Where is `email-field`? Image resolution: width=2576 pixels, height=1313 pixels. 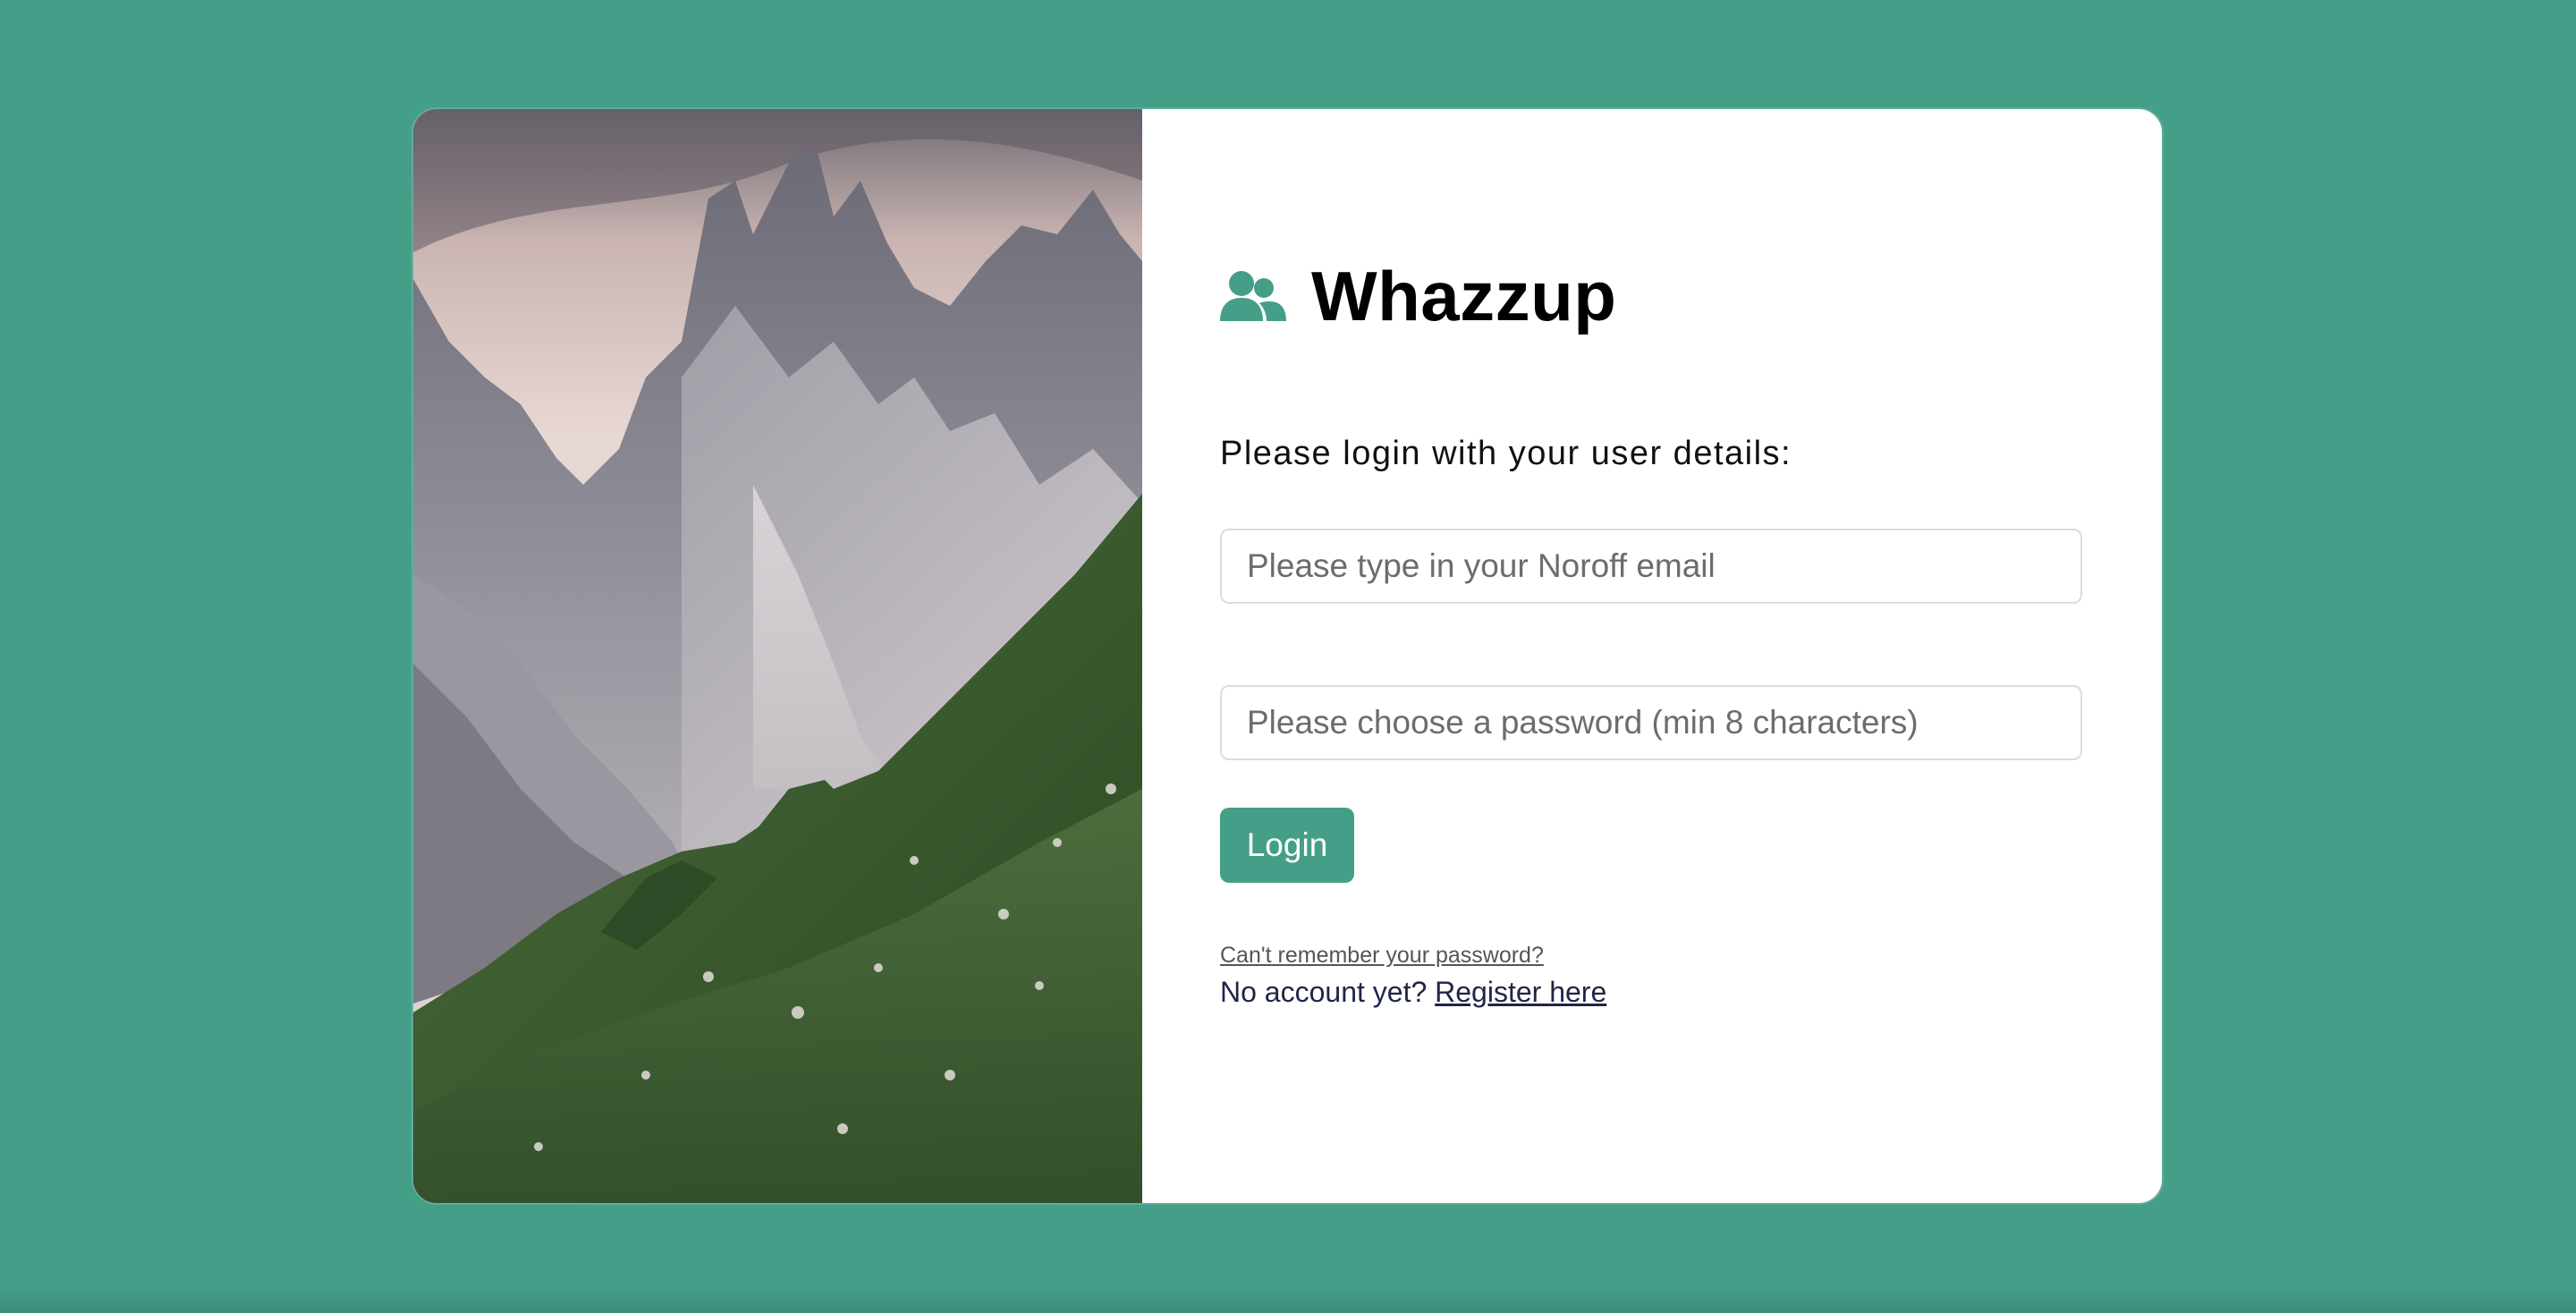 email-field is located at coordinates (1651, 566).